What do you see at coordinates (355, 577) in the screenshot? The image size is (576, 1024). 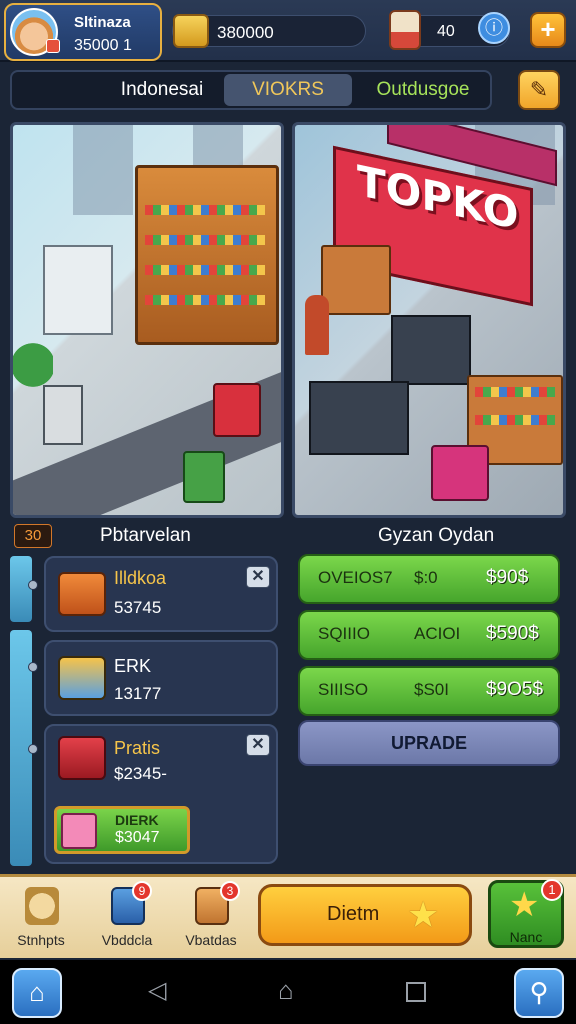 I see `upgrade-name: OVEIOS7` at bounding box center [355, 577].